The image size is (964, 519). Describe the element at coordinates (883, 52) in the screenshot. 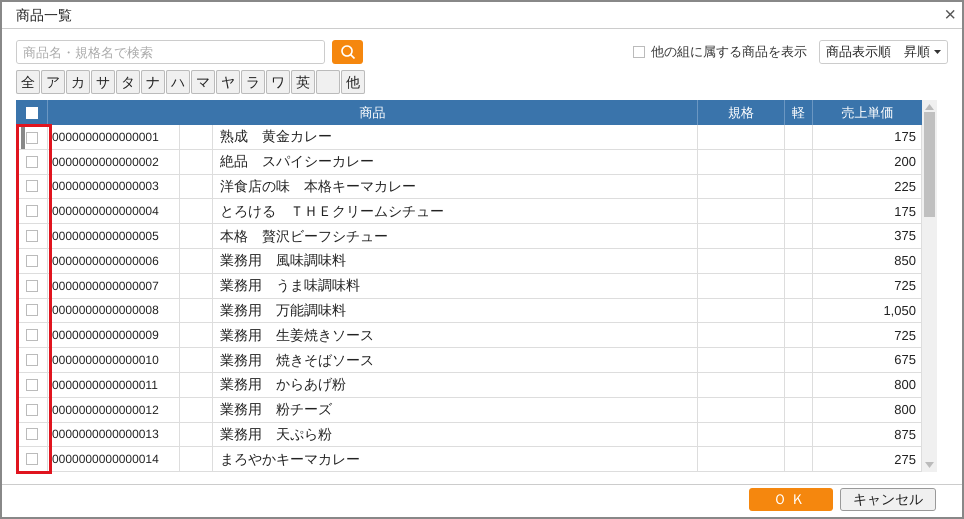

I see `sort-dropdown: 商品表示順 昇順` at that location.